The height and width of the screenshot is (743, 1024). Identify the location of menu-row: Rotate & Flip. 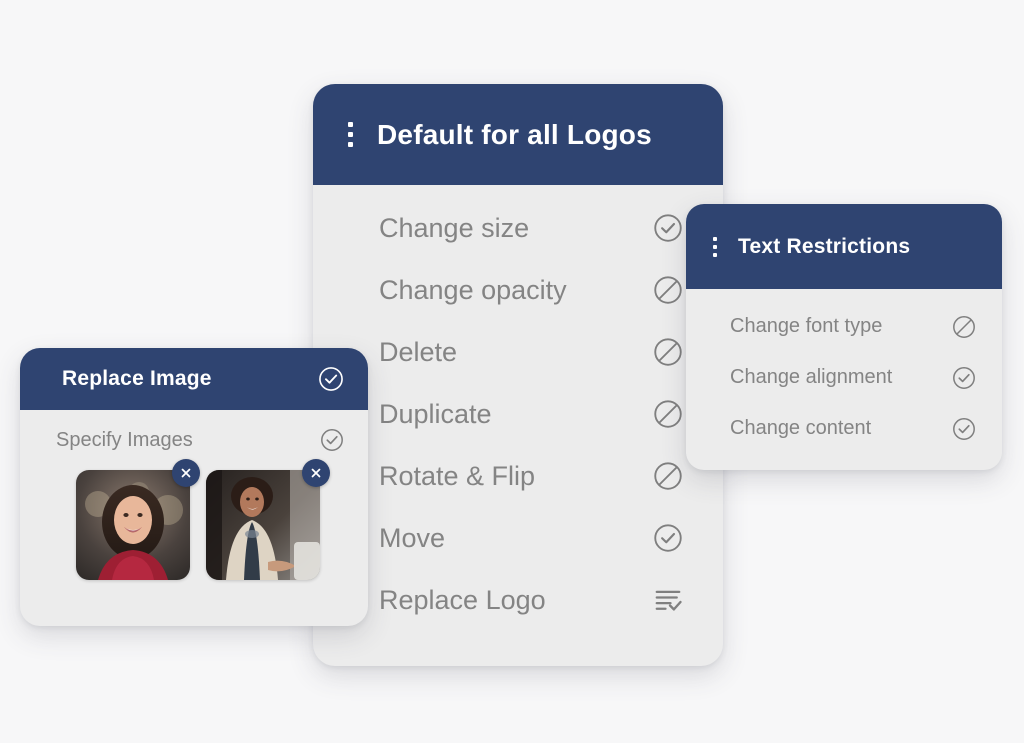
(531, 476).